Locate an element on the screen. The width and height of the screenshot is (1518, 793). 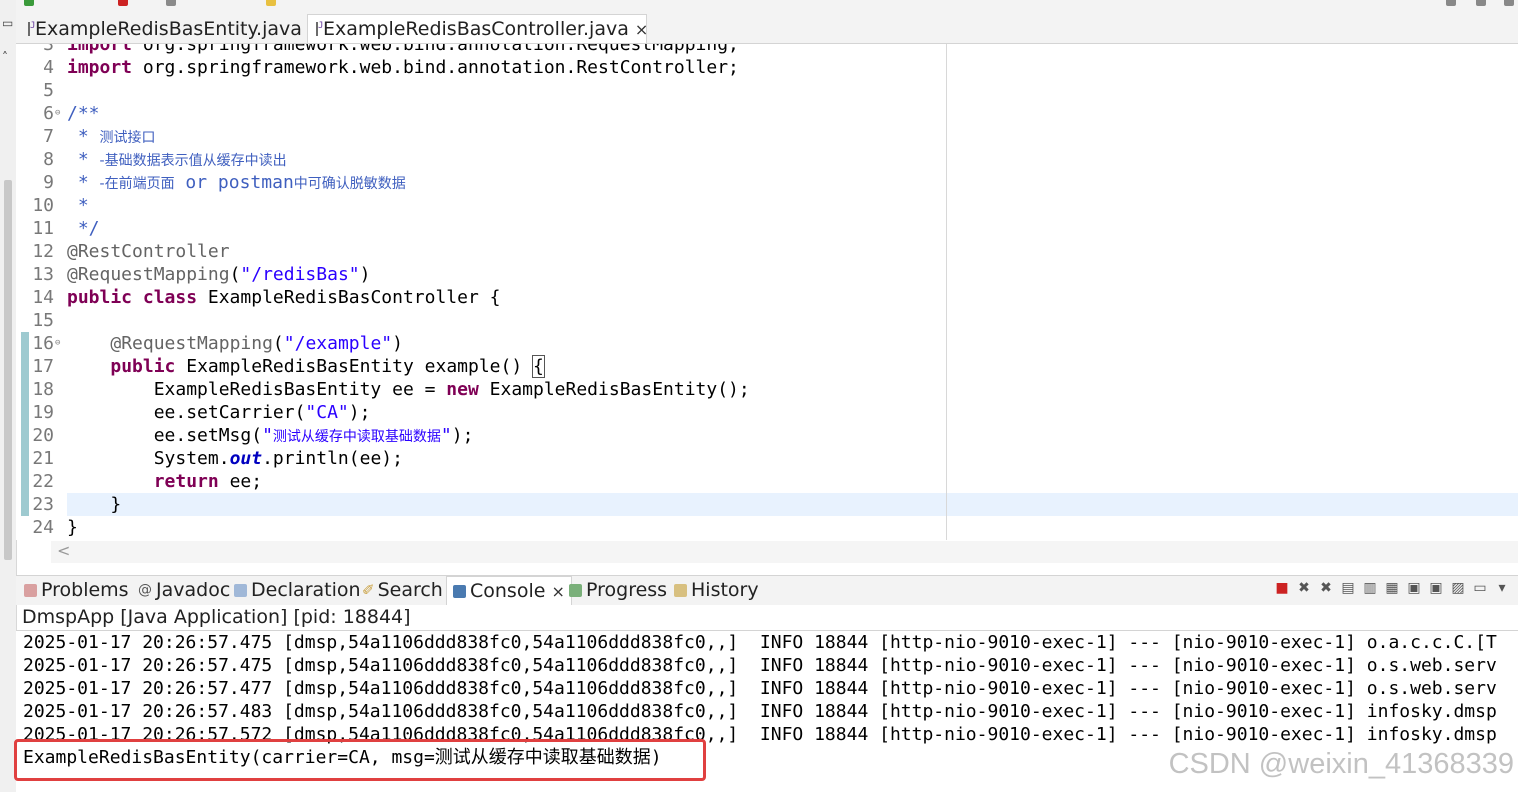
scroll-left-icon: < is located at coordinates (63, 550).